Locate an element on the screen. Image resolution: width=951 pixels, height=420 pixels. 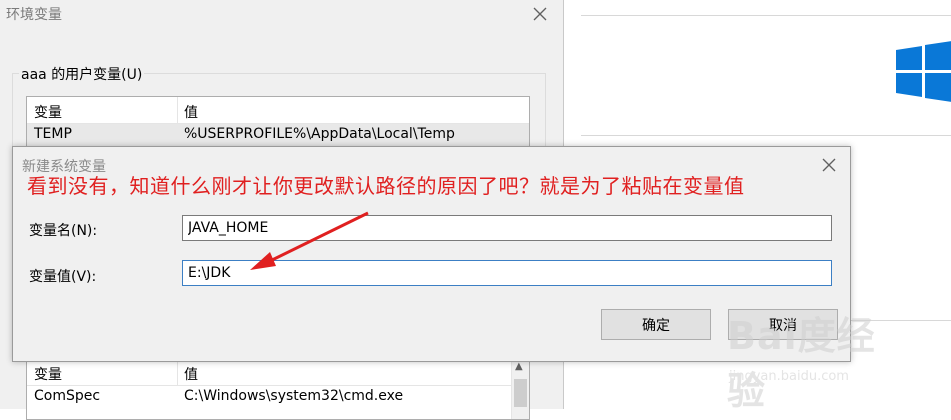
scrollbar: ▲ is located at coordinates (520, 389).